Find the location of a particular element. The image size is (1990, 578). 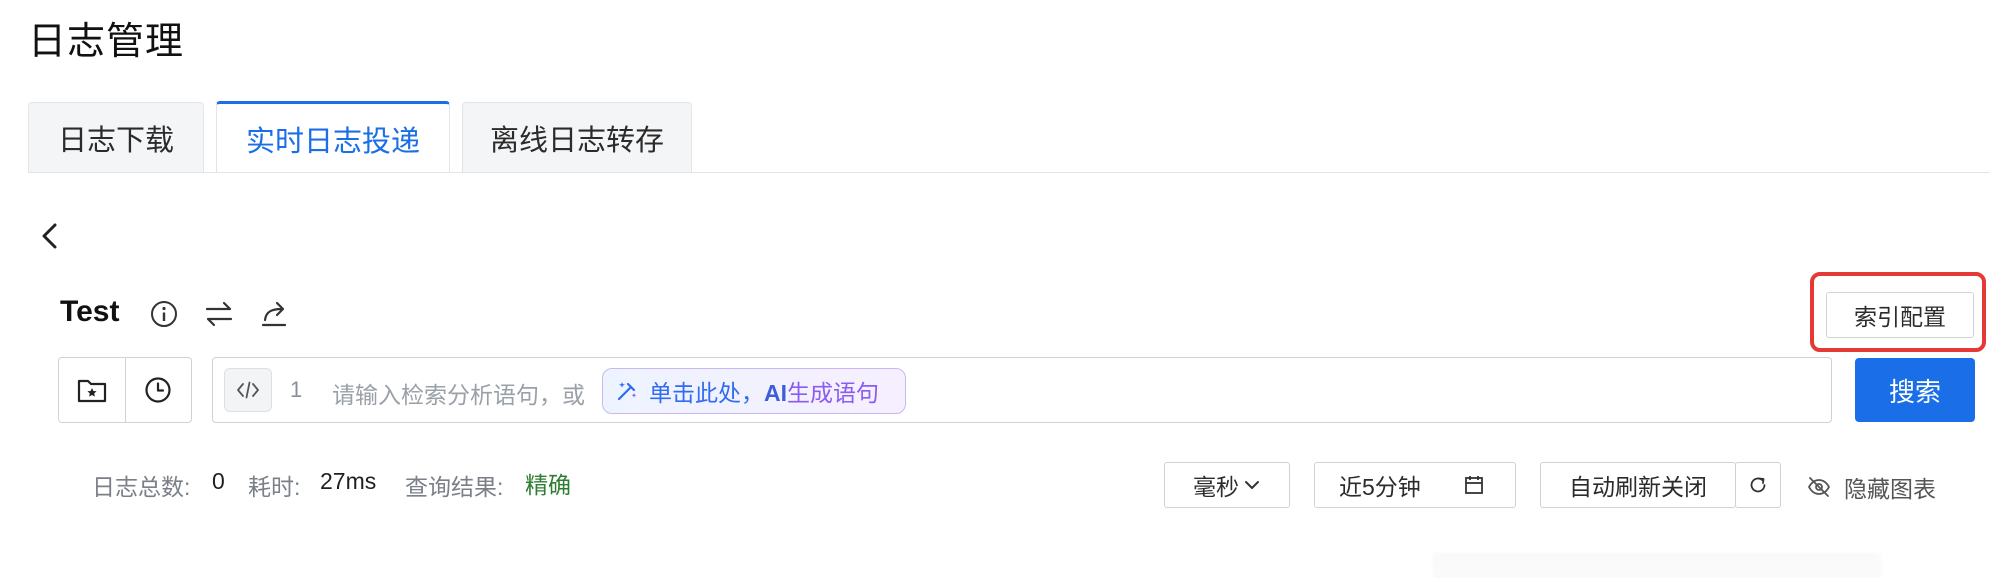

info-button is located at coordinates (164, 314).